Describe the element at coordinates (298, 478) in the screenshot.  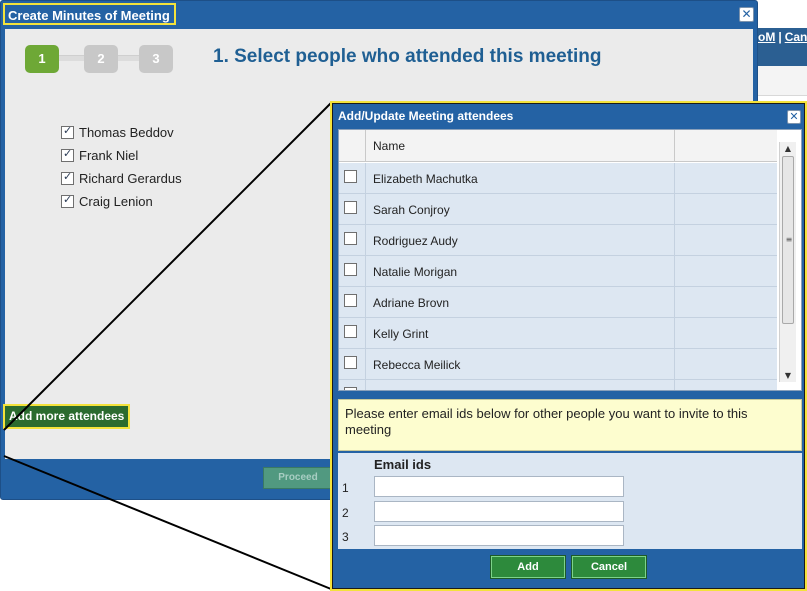
I see `proceed-button: Proceed` at that location.